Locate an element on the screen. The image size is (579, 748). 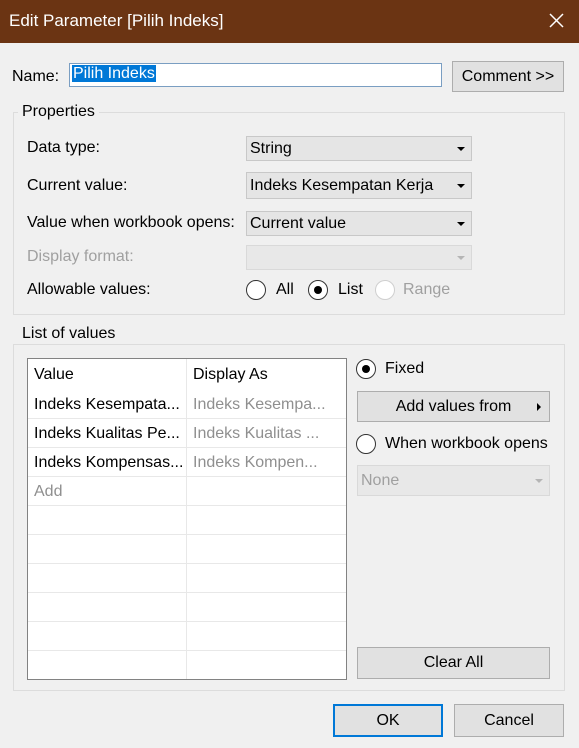
workbook-opens-radio-label: When workbook opens is located at coordinates (466, 443).